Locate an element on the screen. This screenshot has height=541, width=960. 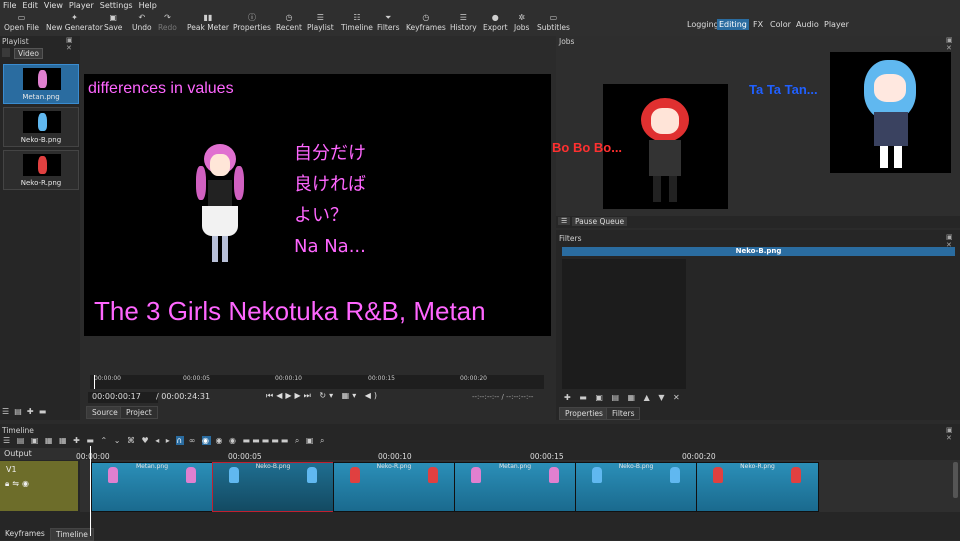
ruler-label: 00:00:20 is located at coordinates (473, 378).